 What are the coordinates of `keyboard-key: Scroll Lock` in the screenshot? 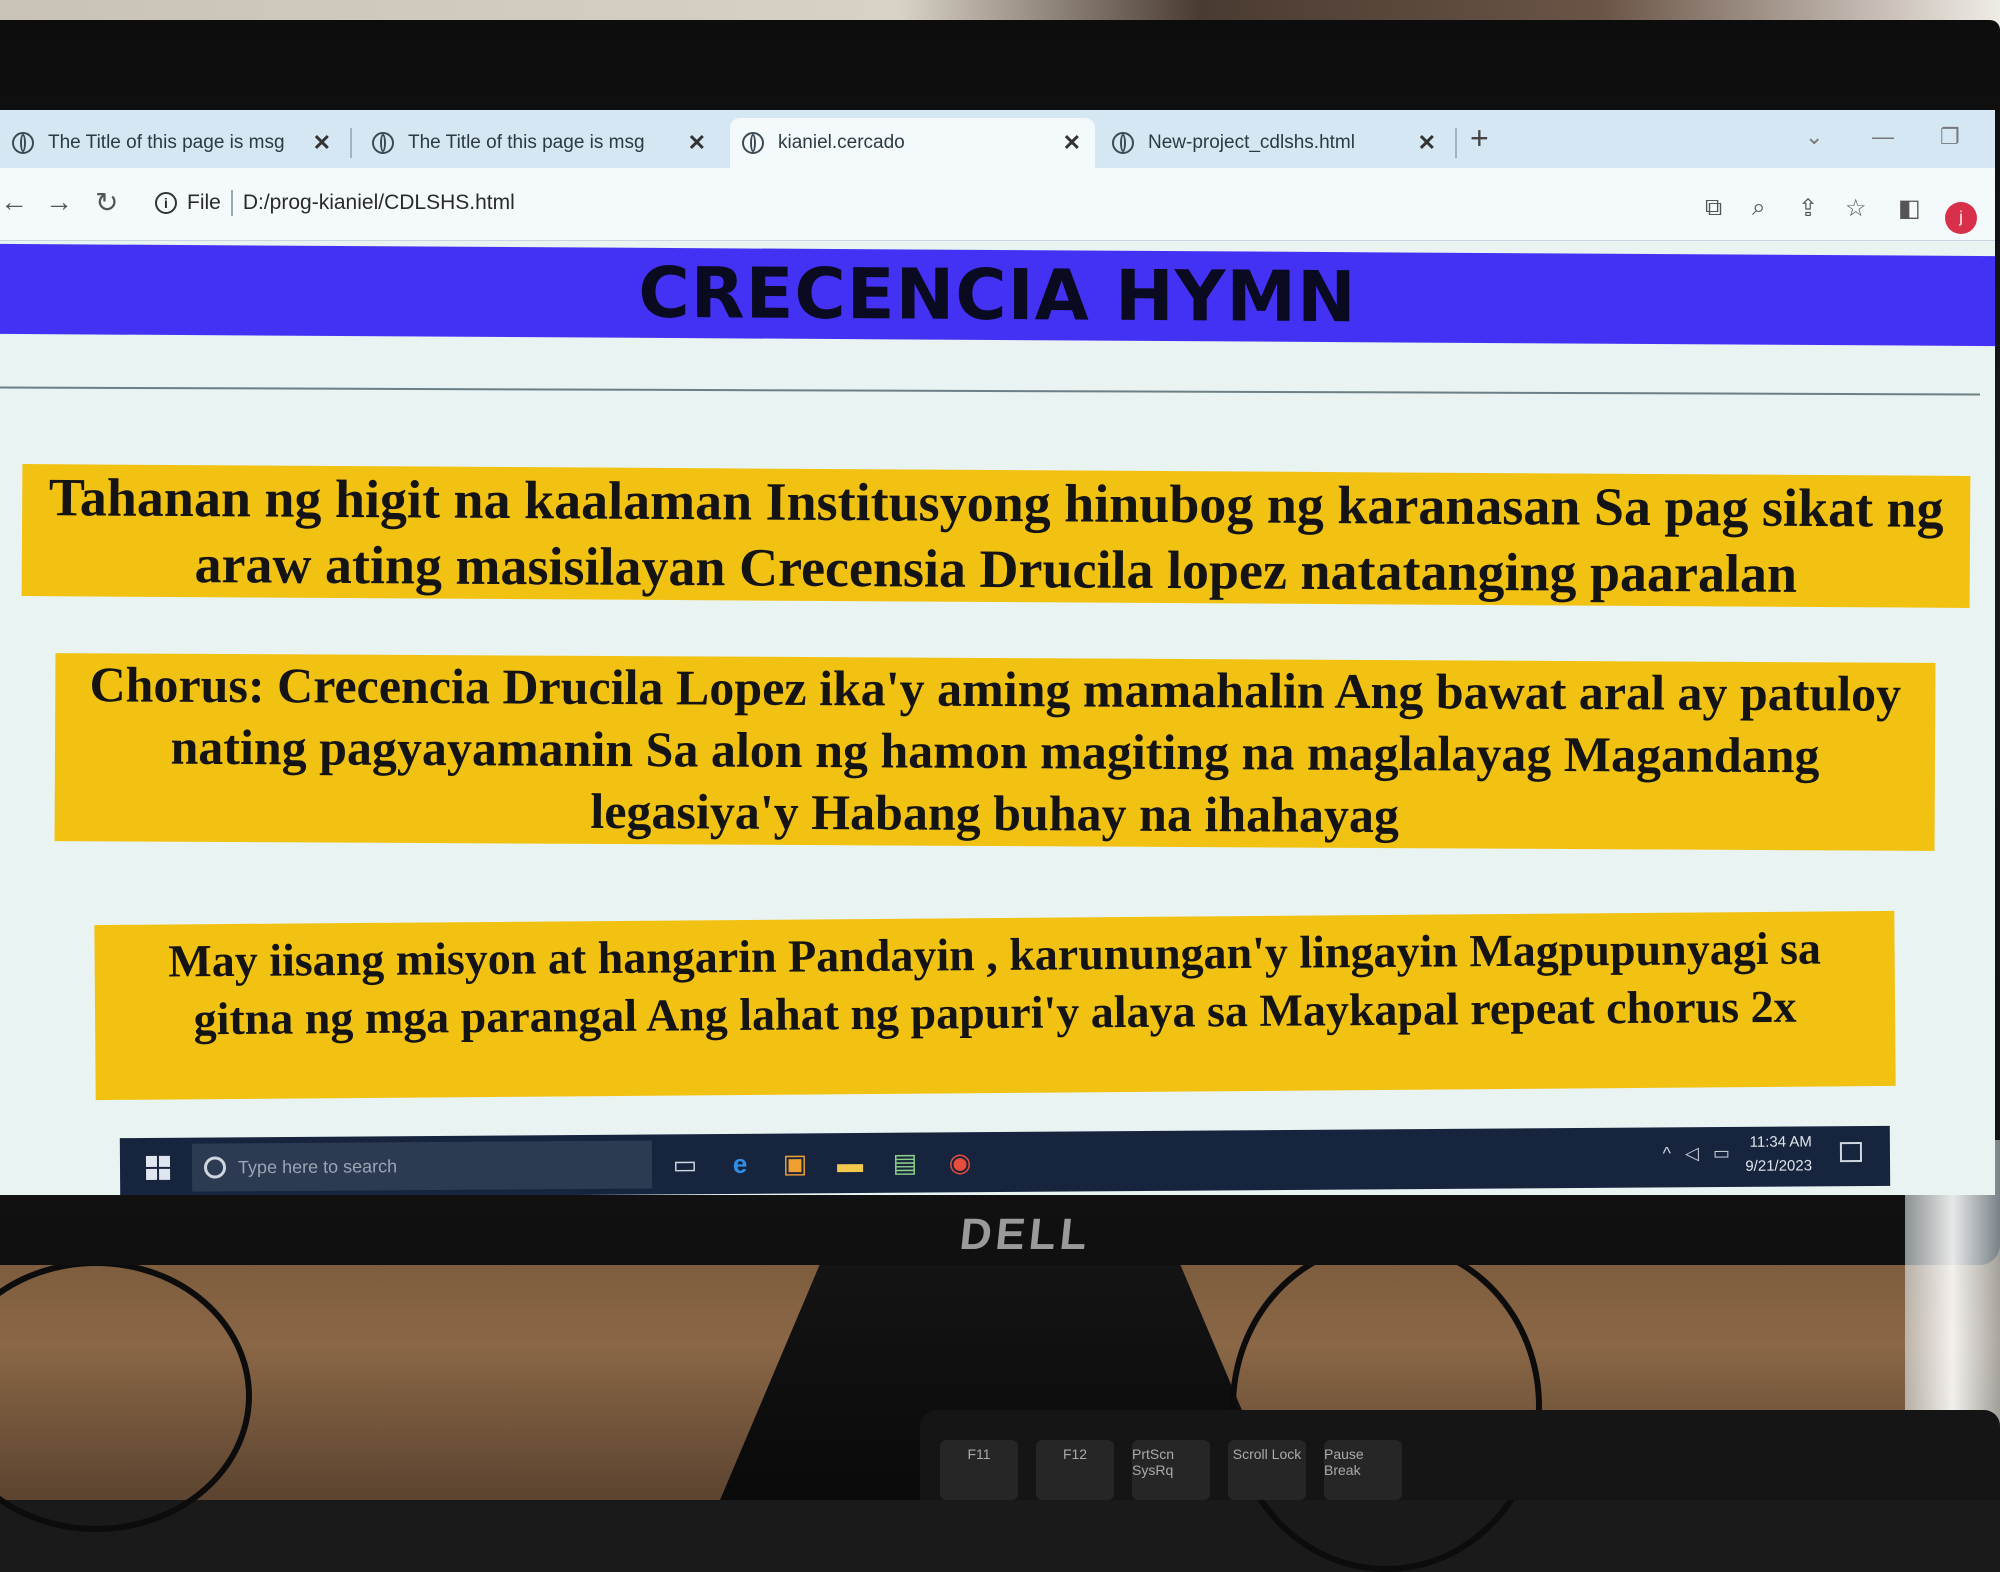 It's located at (1267, 1470).